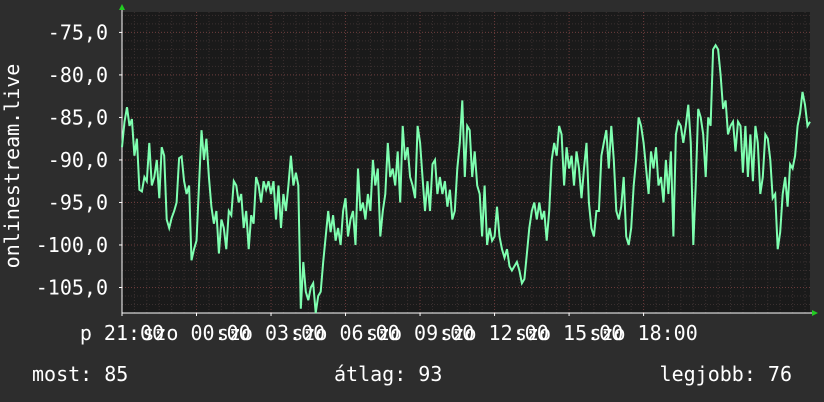 This screenshot has height=402, width=824. I want to click on y-tick-label: -80,0, so click(78, 75).